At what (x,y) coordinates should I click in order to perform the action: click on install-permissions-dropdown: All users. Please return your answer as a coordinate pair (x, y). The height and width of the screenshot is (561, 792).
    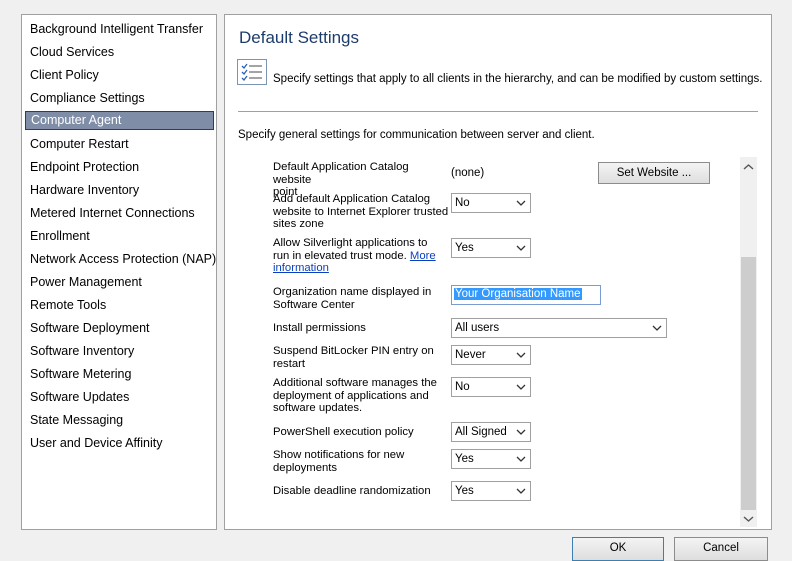
    Looking at the image, I should click on (559, 328).